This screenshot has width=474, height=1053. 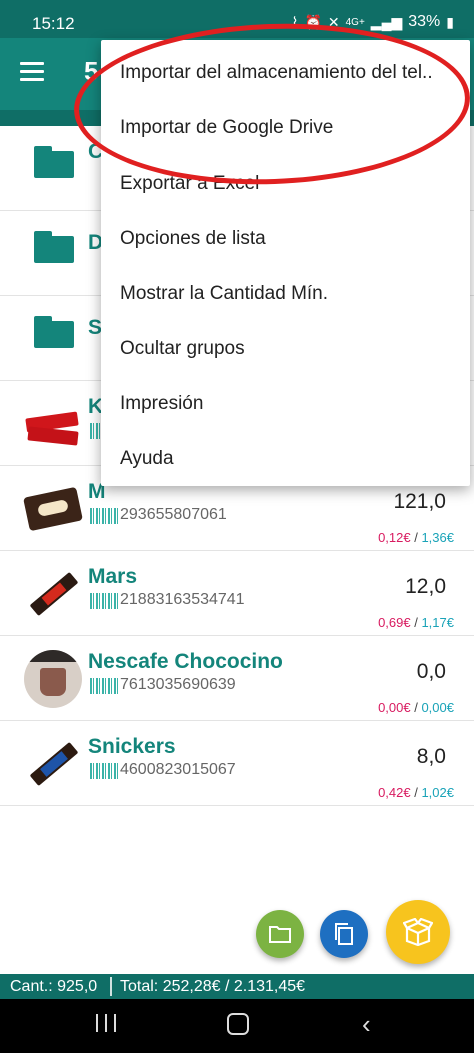 What do you see at coordinates (437, 537) in the screenshot?
I see `price-sale: 1,36€` at bounding box center [437, 537].